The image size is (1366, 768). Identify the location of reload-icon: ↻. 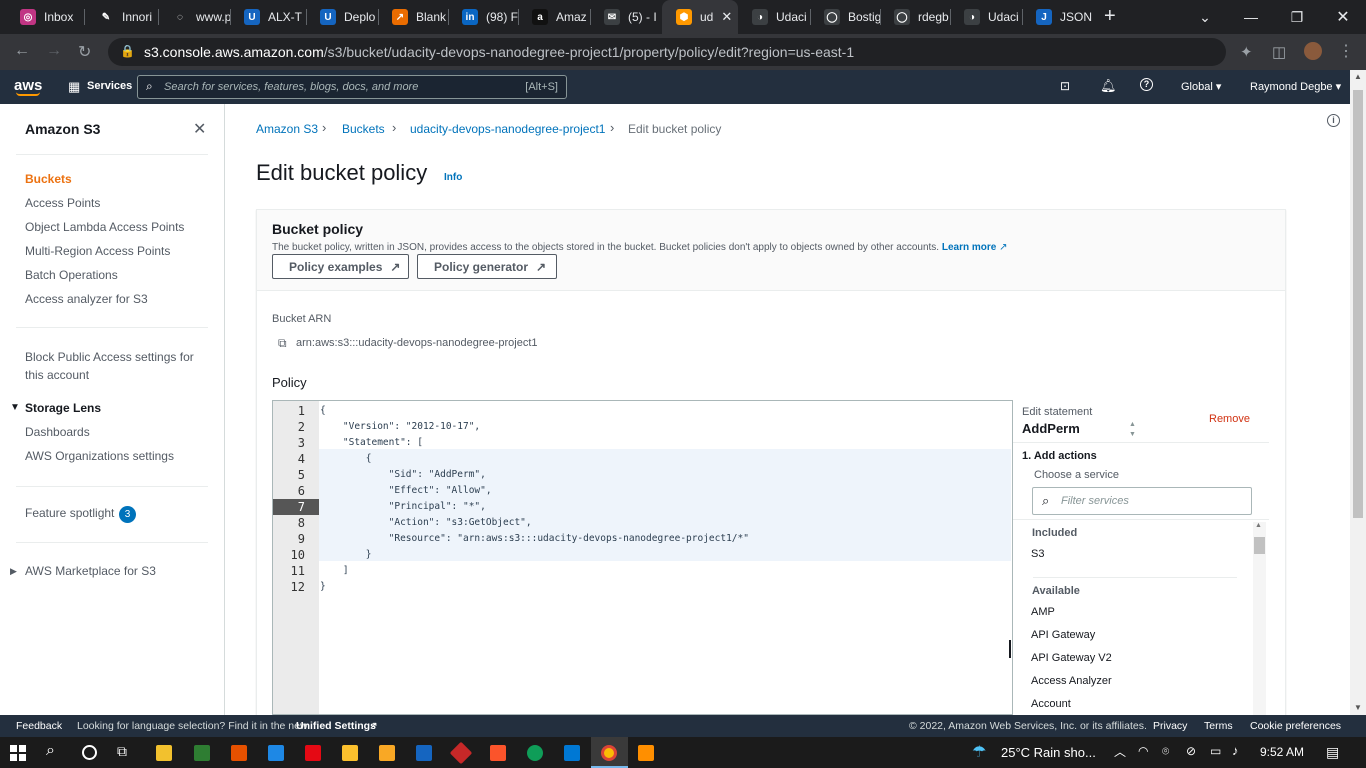
(84, 52).